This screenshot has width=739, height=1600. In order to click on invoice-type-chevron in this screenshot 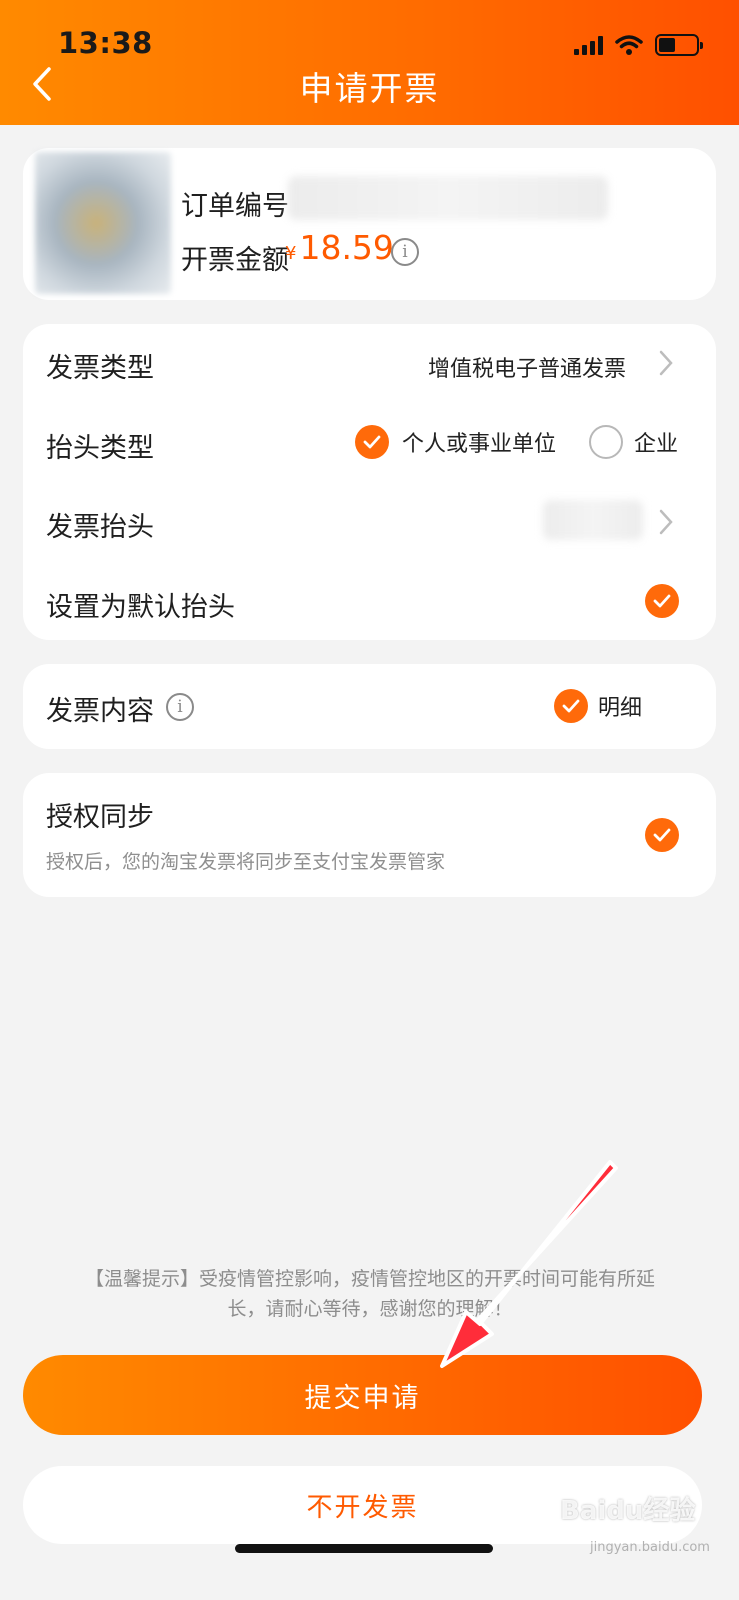, I will do `click(666, 363)`.